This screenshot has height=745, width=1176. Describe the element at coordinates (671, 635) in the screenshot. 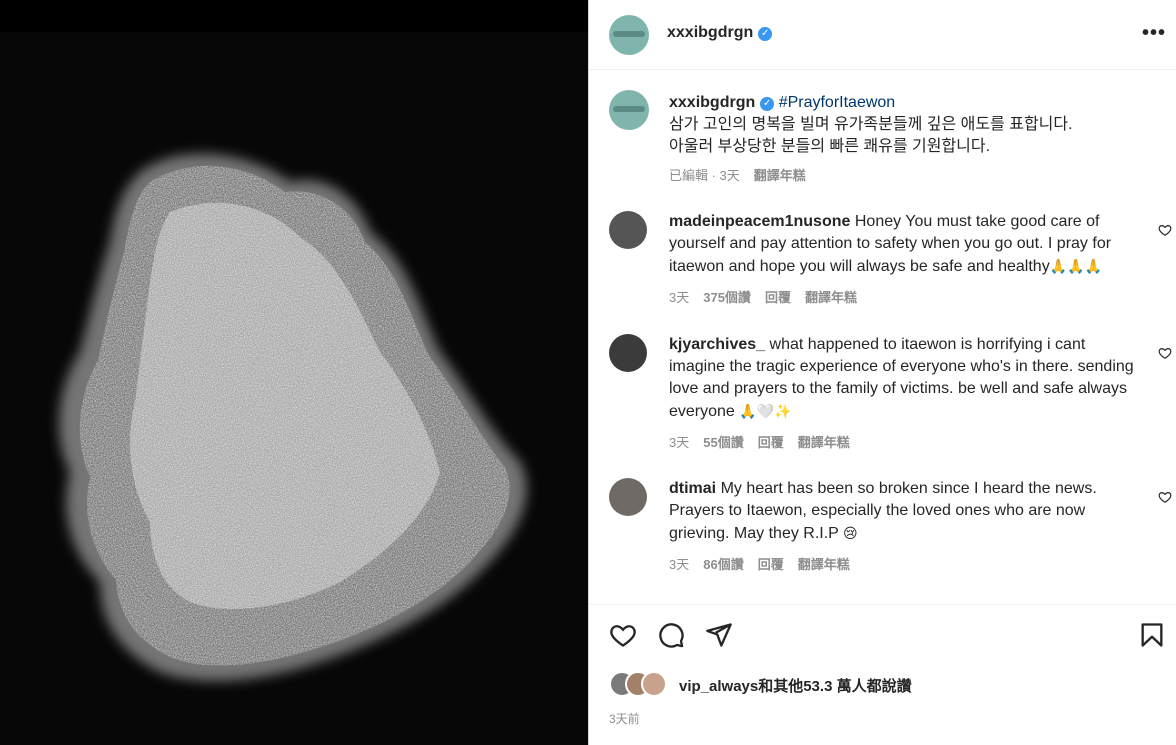

I see `comment-icon` at that location.